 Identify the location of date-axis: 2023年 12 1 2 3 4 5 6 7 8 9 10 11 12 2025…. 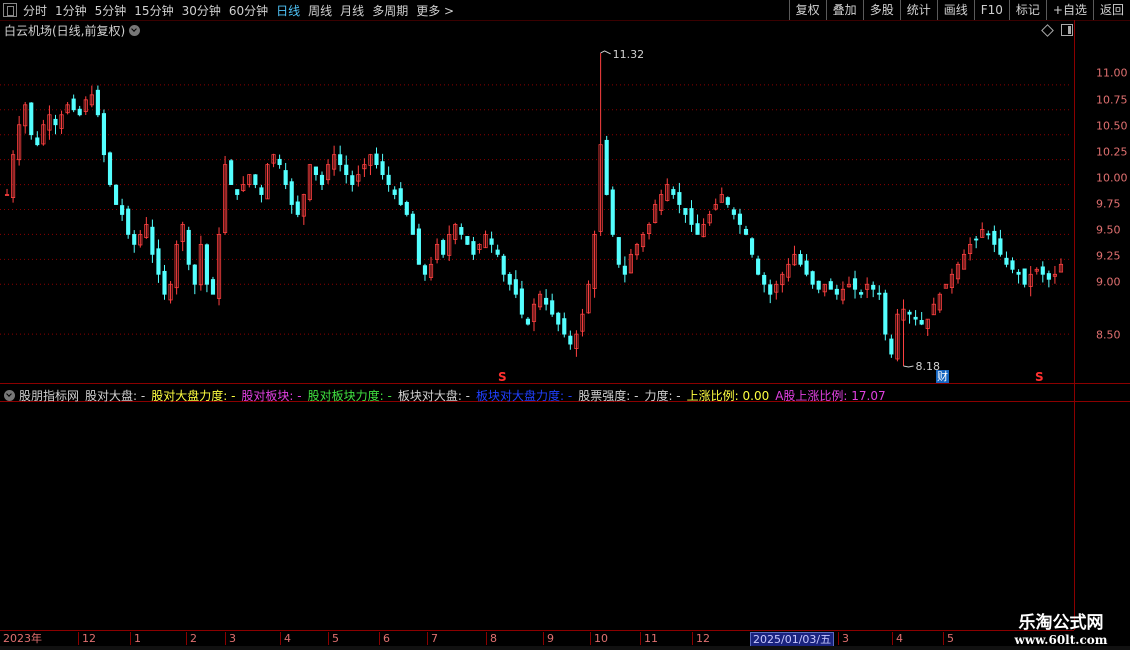
(537, 638).